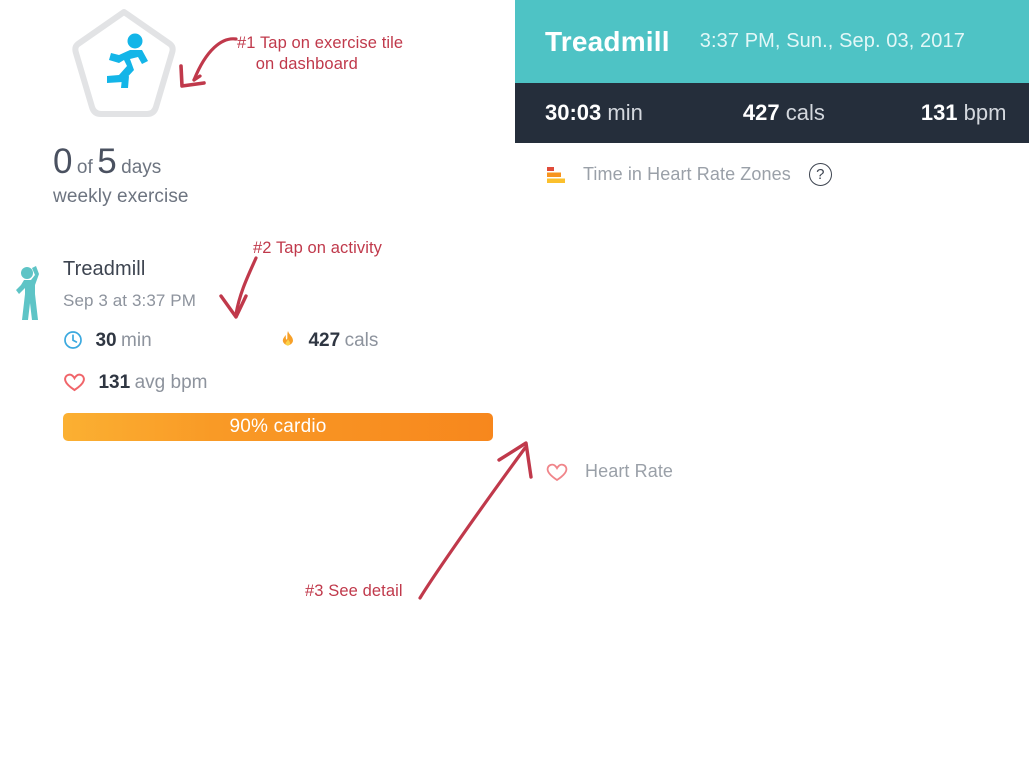 This screenshot has width=1029, height=760. I want to click on stat-bpm: 131 bpm, so click(964, 113).